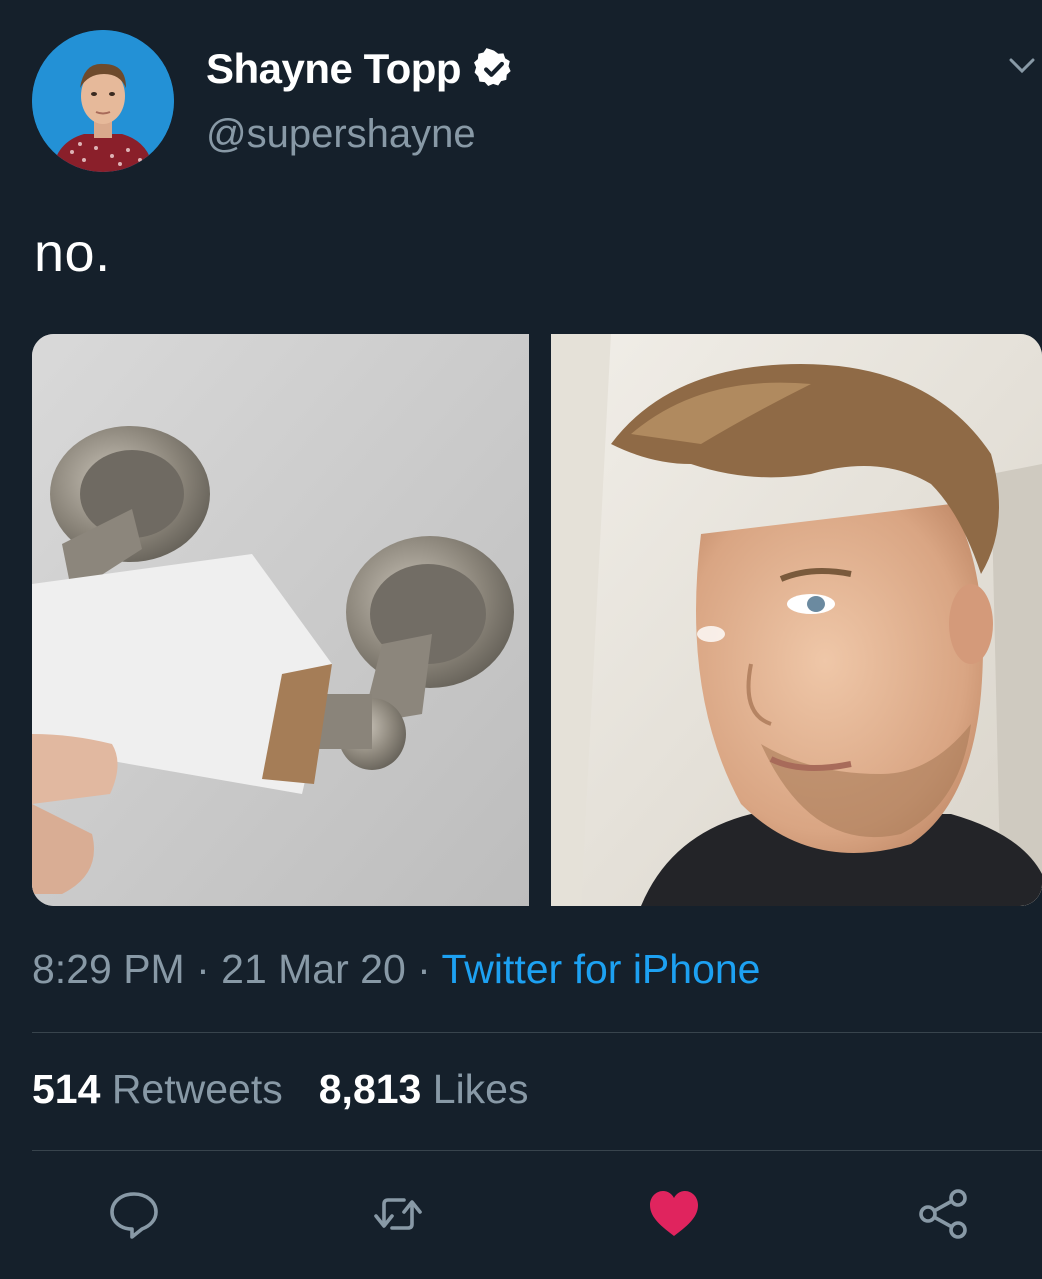 The height and width of the screenshot is (1279, 1042). Describe the element at coordinates (66, 1089) in the screenshot. I see `retweets-count: 514` at that location.